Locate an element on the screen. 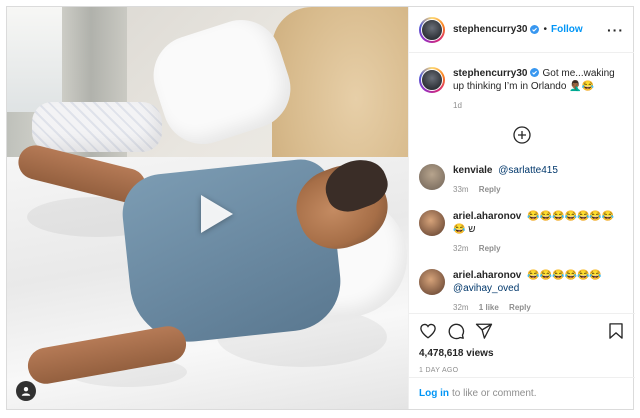 The height and width of the screenshot is (418, 640). play-button is located at coordinates (214, 214).